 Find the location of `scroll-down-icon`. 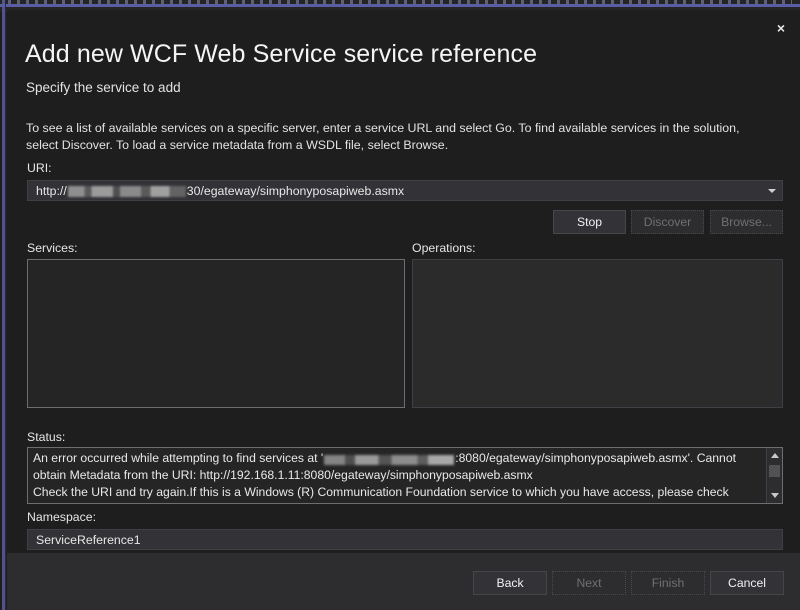

scroll-down-icon is located at coordinates (774, 495).